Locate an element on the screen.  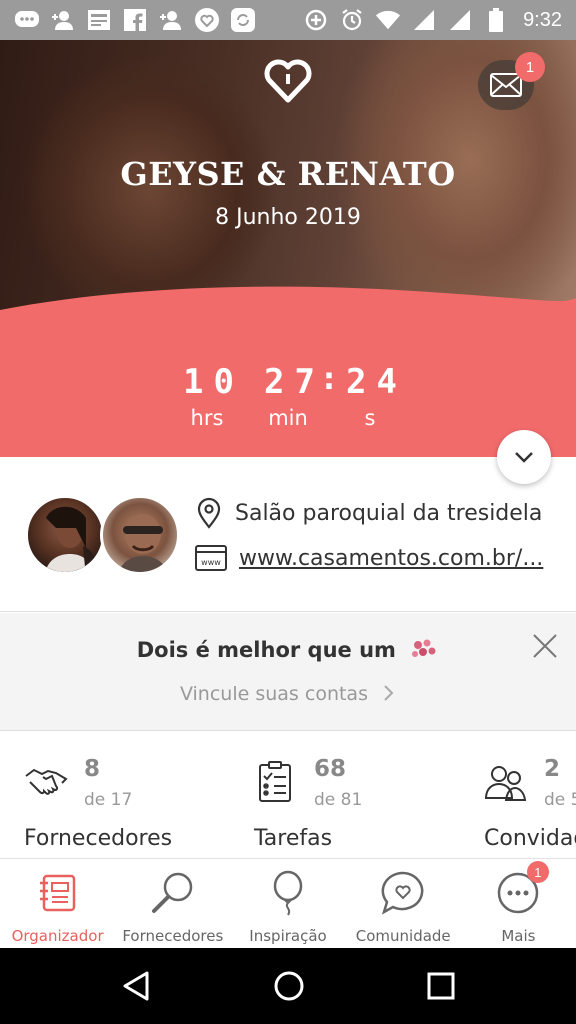
clock: 9:32 is located at coordinates (542, 19).